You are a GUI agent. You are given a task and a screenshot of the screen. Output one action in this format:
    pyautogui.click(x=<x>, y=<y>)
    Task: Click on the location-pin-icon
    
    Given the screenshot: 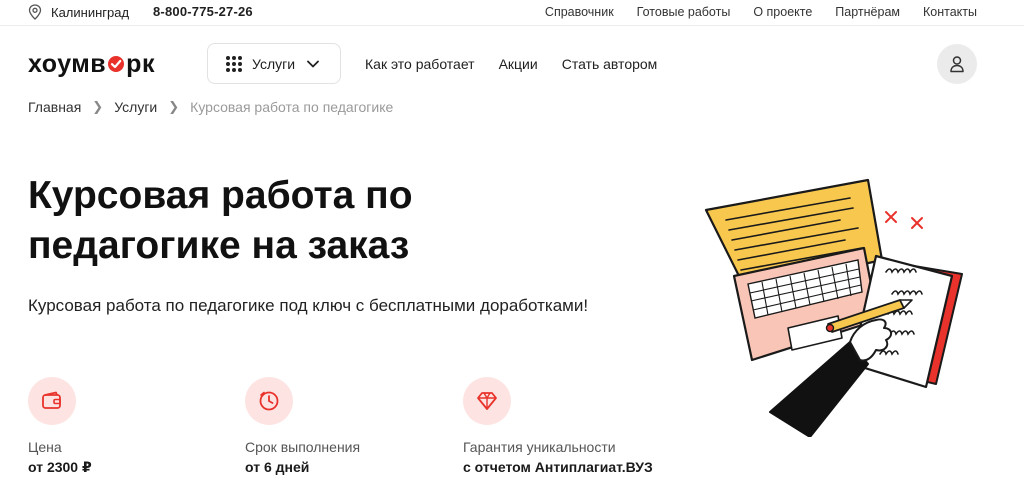 What is the action you would take?
    pyautogui.click(x=35, y=12)
    